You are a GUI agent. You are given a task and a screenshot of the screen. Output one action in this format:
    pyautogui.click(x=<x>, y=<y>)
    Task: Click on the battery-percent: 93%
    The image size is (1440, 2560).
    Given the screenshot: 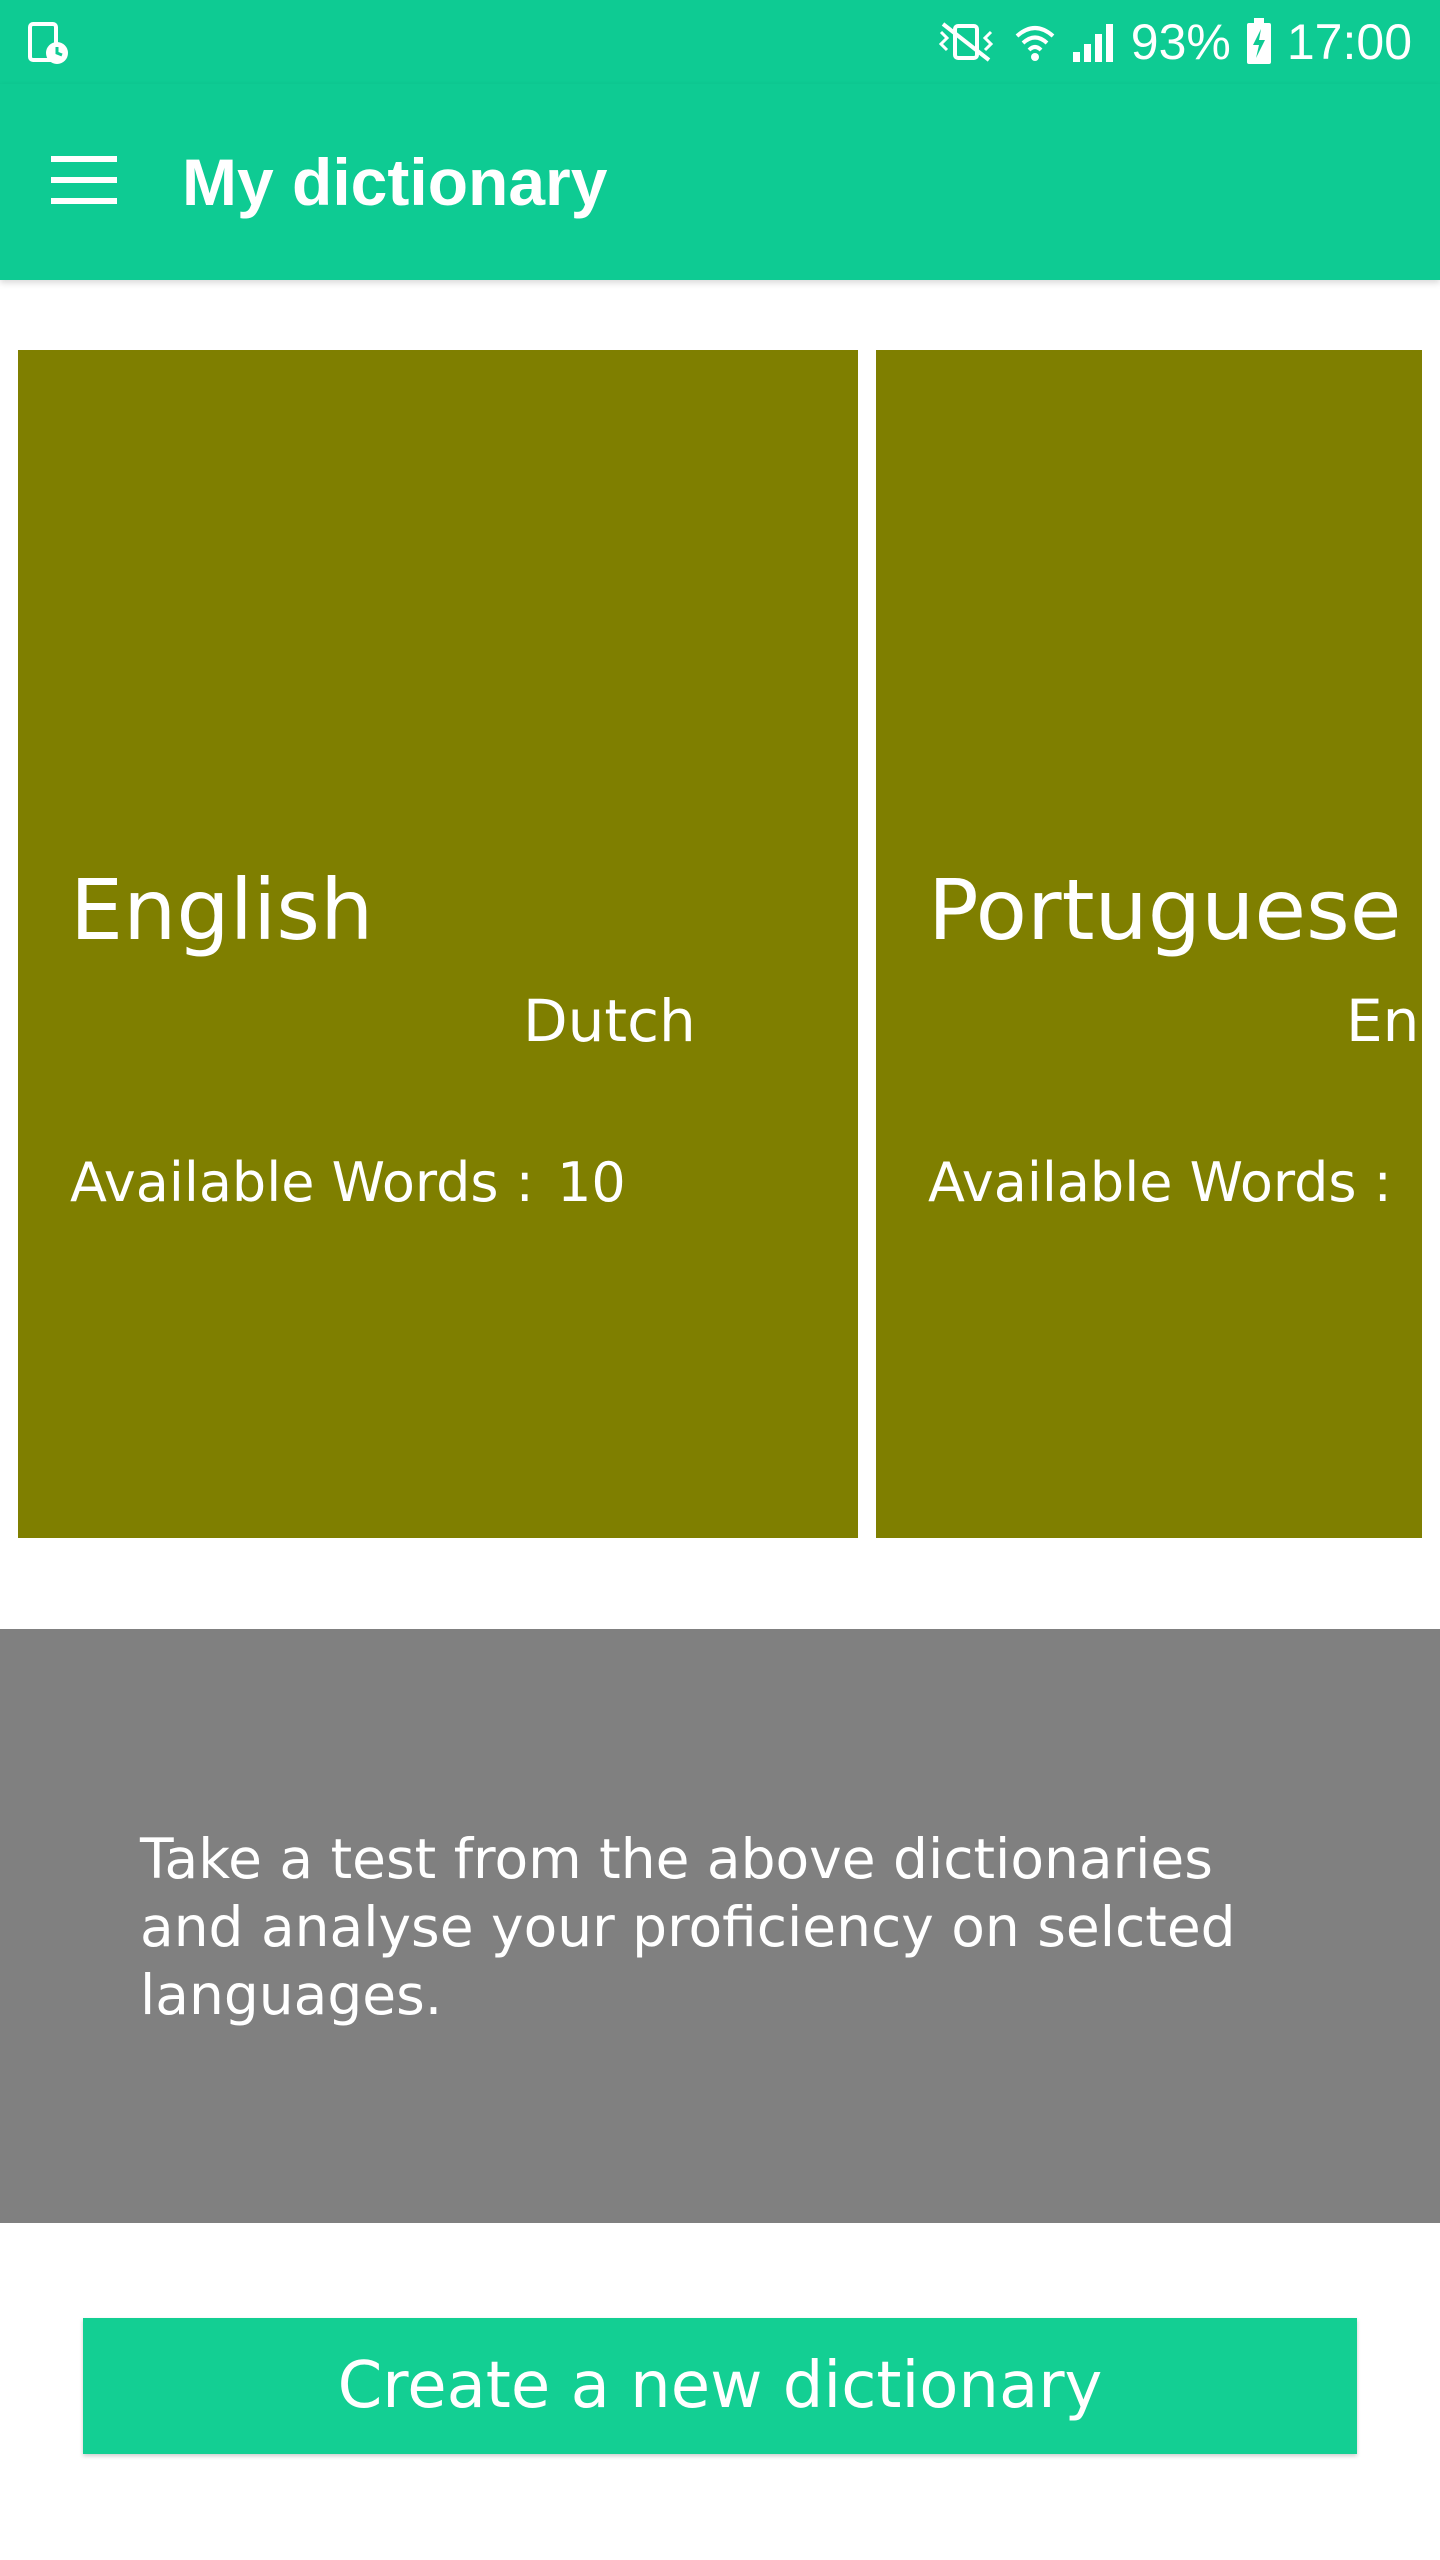 What is the action you would take?
    pyautogui.click(x=1180, y=42)
    